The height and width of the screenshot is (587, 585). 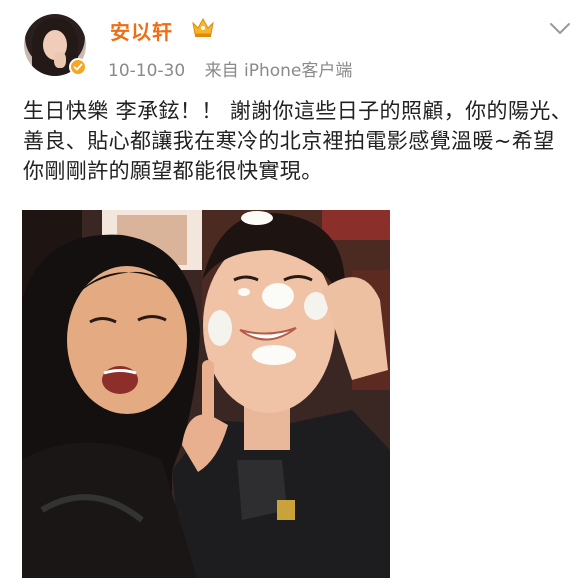 I want to click on post-source: 来自 iPhone客户端, so click(x=279, y=71).